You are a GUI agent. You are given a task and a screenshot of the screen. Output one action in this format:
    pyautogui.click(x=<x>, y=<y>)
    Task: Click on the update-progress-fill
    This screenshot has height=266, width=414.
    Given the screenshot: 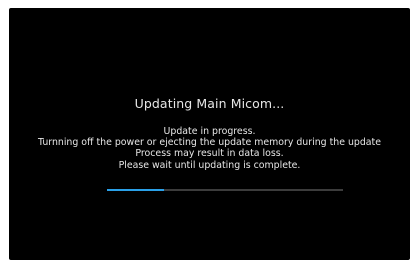 What is the action you would take?
    pyautogui.click(x=135, y=190)
    